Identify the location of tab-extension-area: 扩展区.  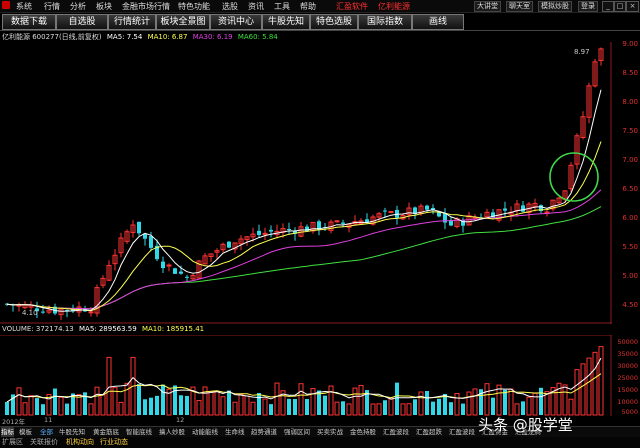
(12, 442).